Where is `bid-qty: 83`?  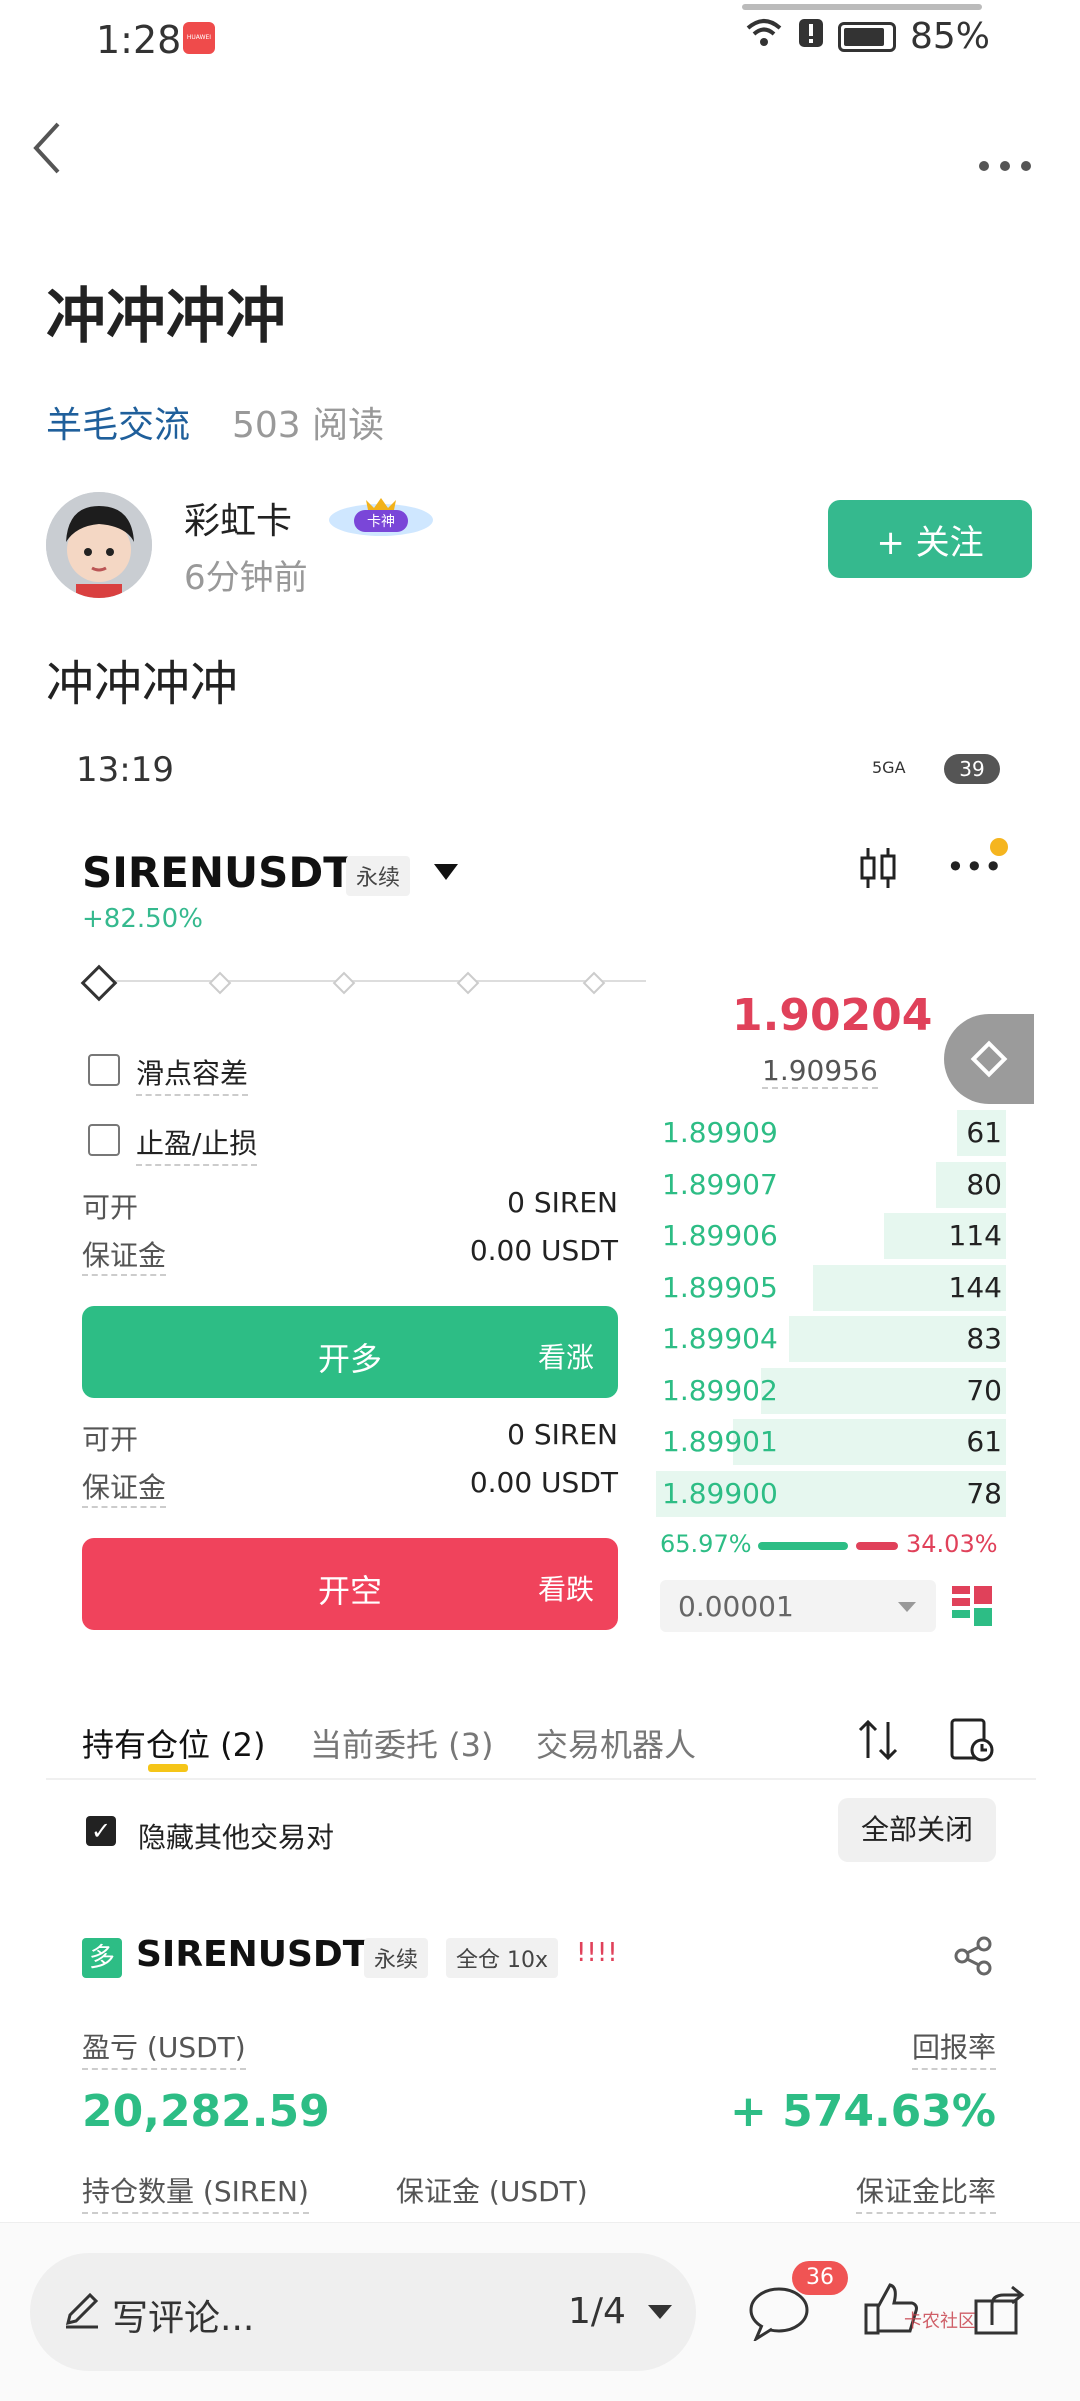 bid-qty: 83 is located at coordinates (984, 1338).